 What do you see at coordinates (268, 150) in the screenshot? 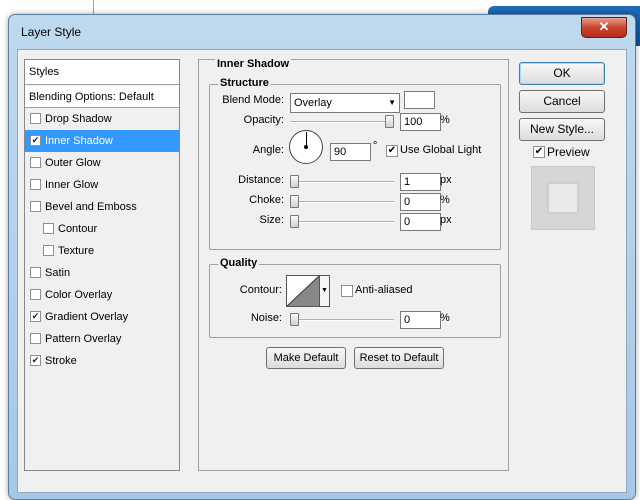
I see `angle-label: Angle:` at bounding box center [268, 150].